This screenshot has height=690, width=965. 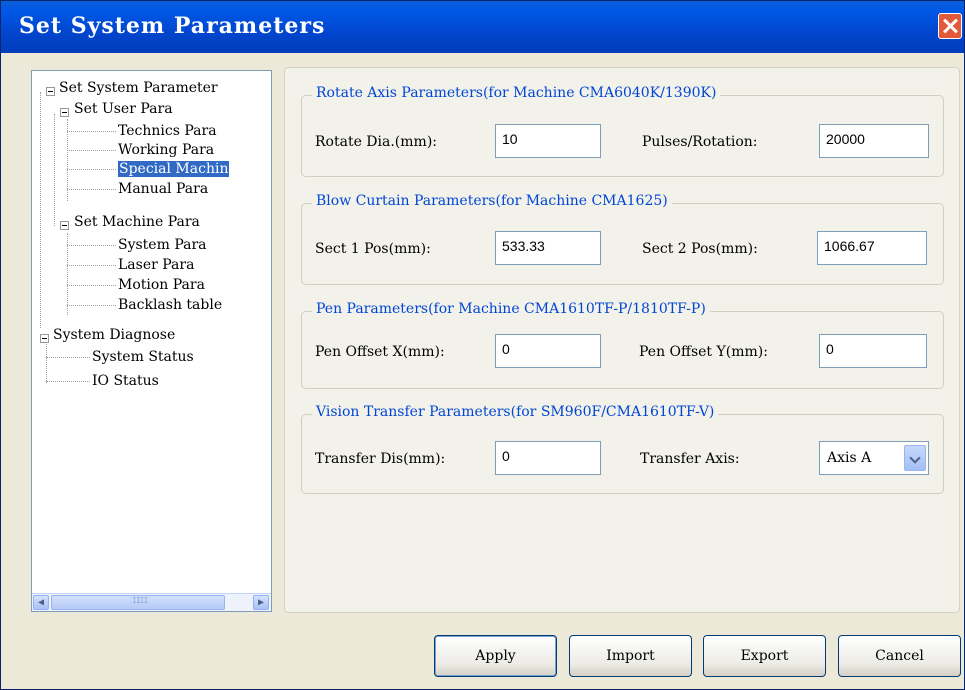 I want to click on scroll-right-icon: ▶, so click(x=261, y=602).